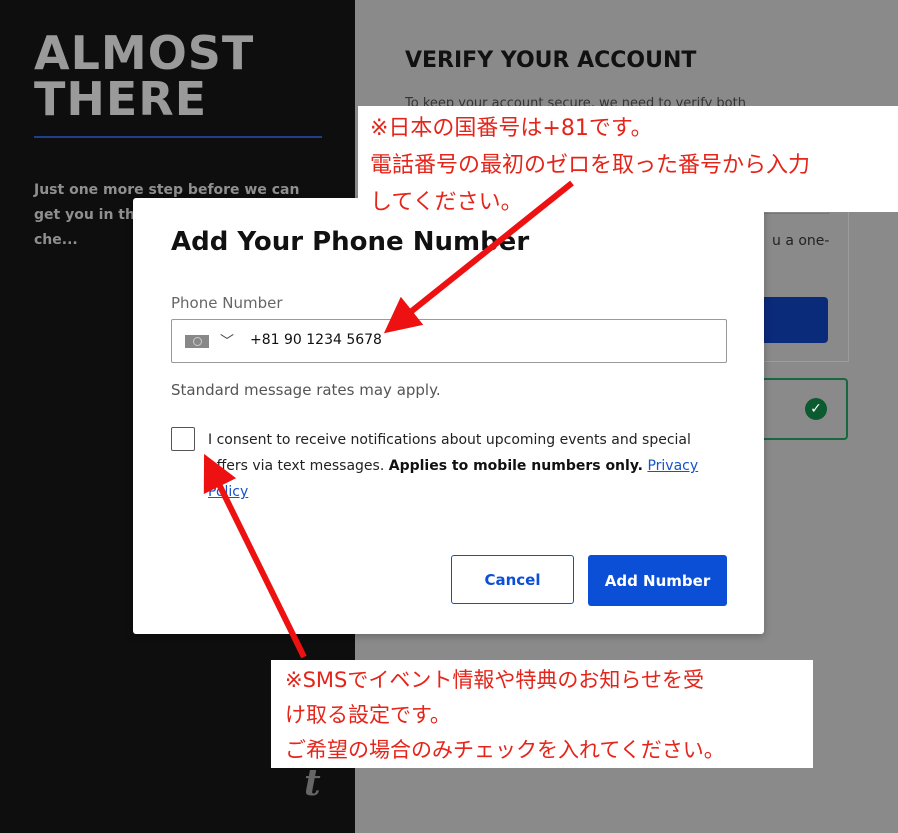 This screenshot has width=898, height=833. What do you see at coordinates (255, 556) in the screenshot?
I see `arrow-to-consent-checkbox` at bounding box center [255, 556].